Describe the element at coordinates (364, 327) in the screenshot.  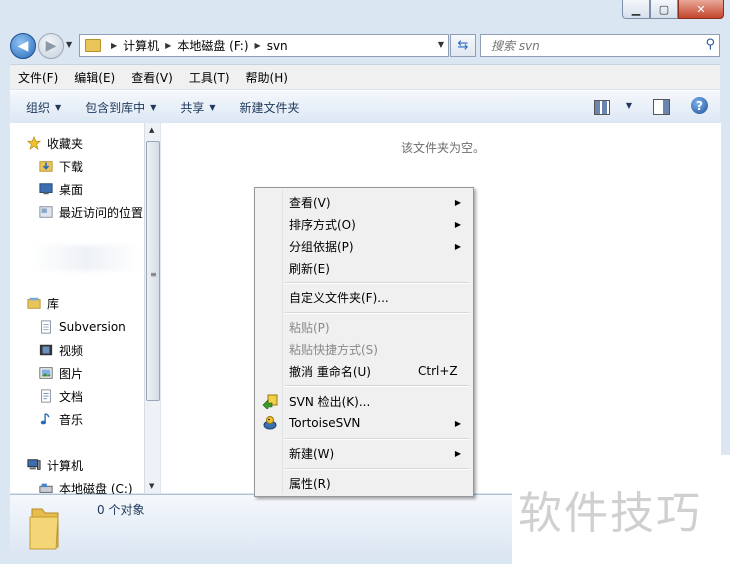
I see `menu-item-paste: 粘贴(P)` at that location.